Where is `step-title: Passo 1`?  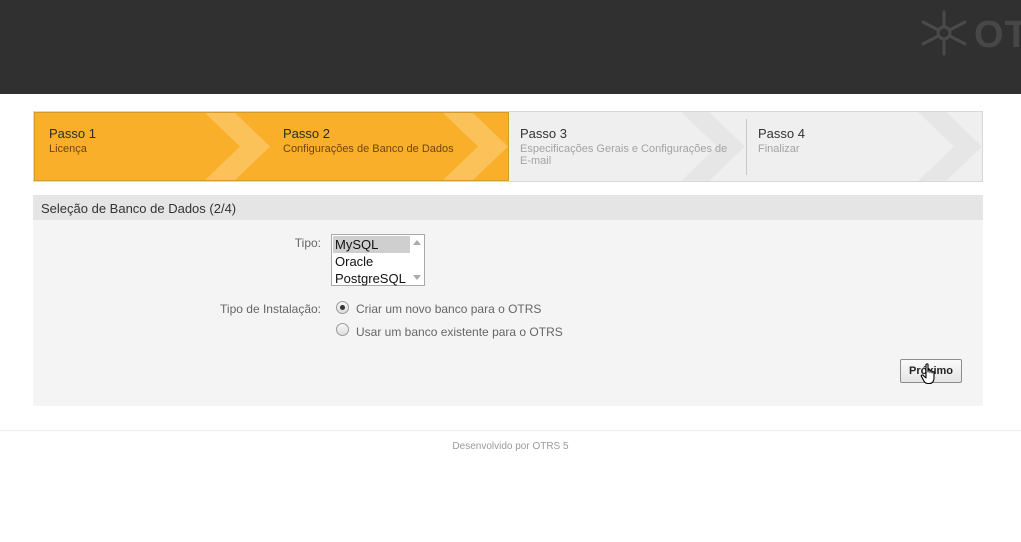 step-title: Passo 1 is located at coordinates (72, 133).